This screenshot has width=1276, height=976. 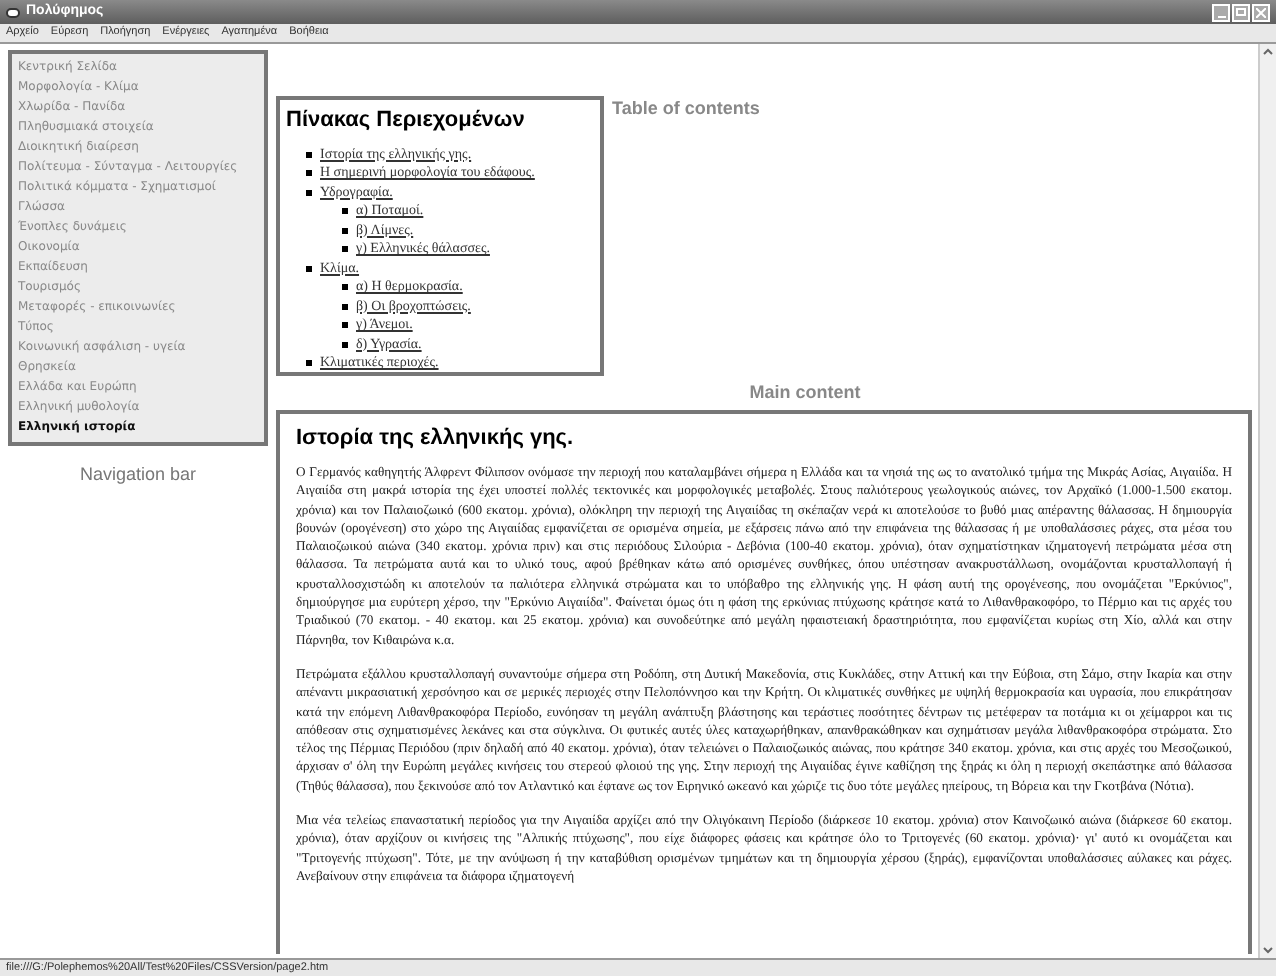 What do you see at coordinates (686, 109) in the screenshot?
I see `toc-label: Table of contents` at bounding box center [686, 109].